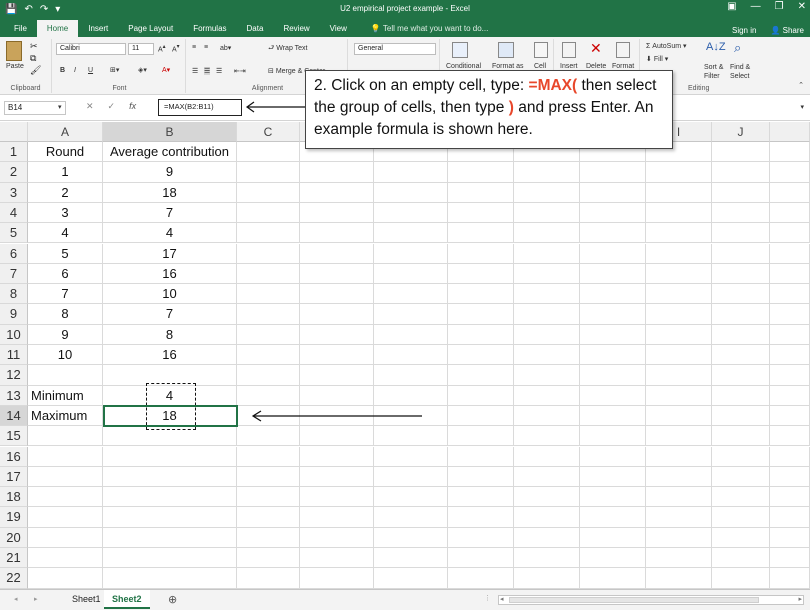  I want to click on row-header: 3, so click(14, 192).